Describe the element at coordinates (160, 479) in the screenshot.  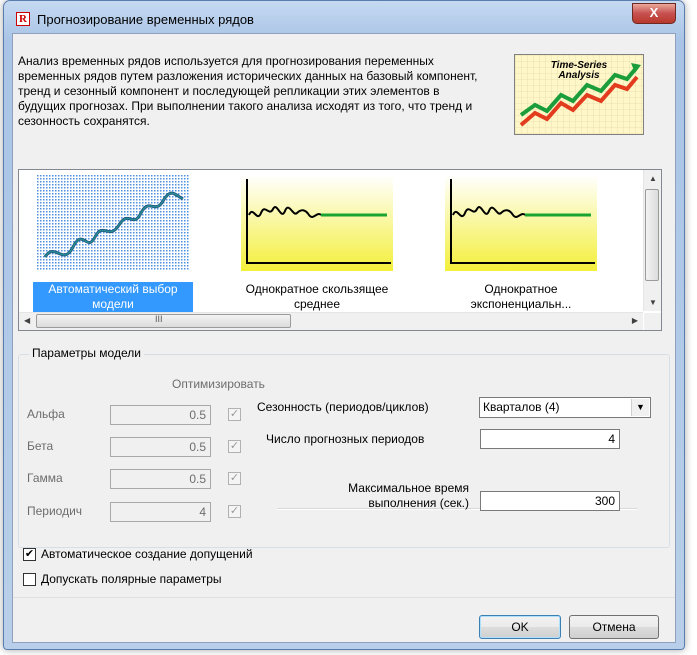
I see `gamma-field: 0.5` at that location.